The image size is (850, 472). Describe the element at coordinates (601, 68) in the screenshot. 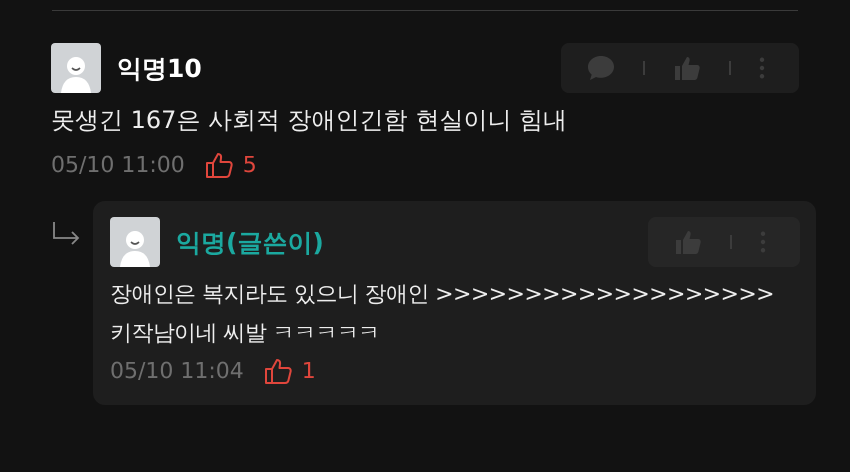

I see `speech-bubble-icon` at that location.